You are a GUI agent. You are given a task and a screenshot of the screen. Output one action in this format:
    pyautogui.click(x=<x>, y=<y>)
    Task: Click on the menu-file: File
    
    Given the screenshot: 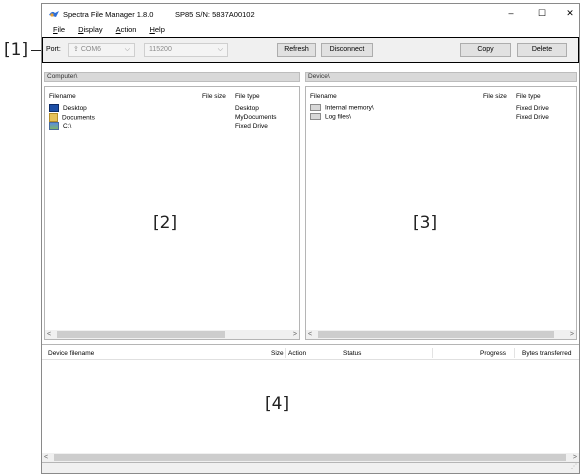 What is the action you would take?
    pyautogui.click(x=59, y=30)
    